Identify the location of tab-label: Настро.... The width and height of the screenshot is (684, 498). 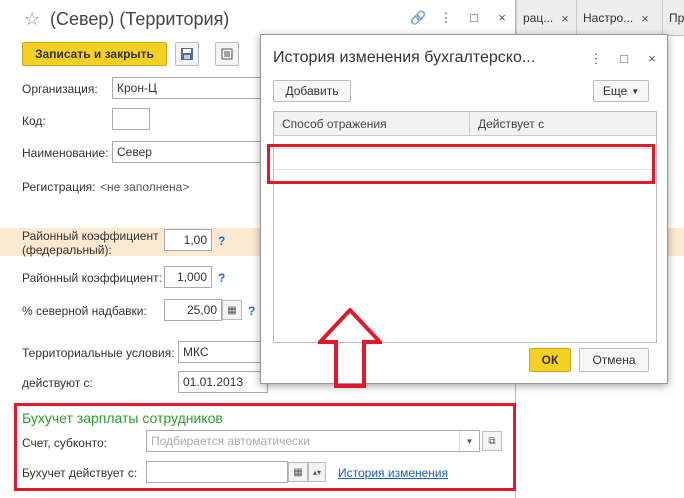
(608, 18).